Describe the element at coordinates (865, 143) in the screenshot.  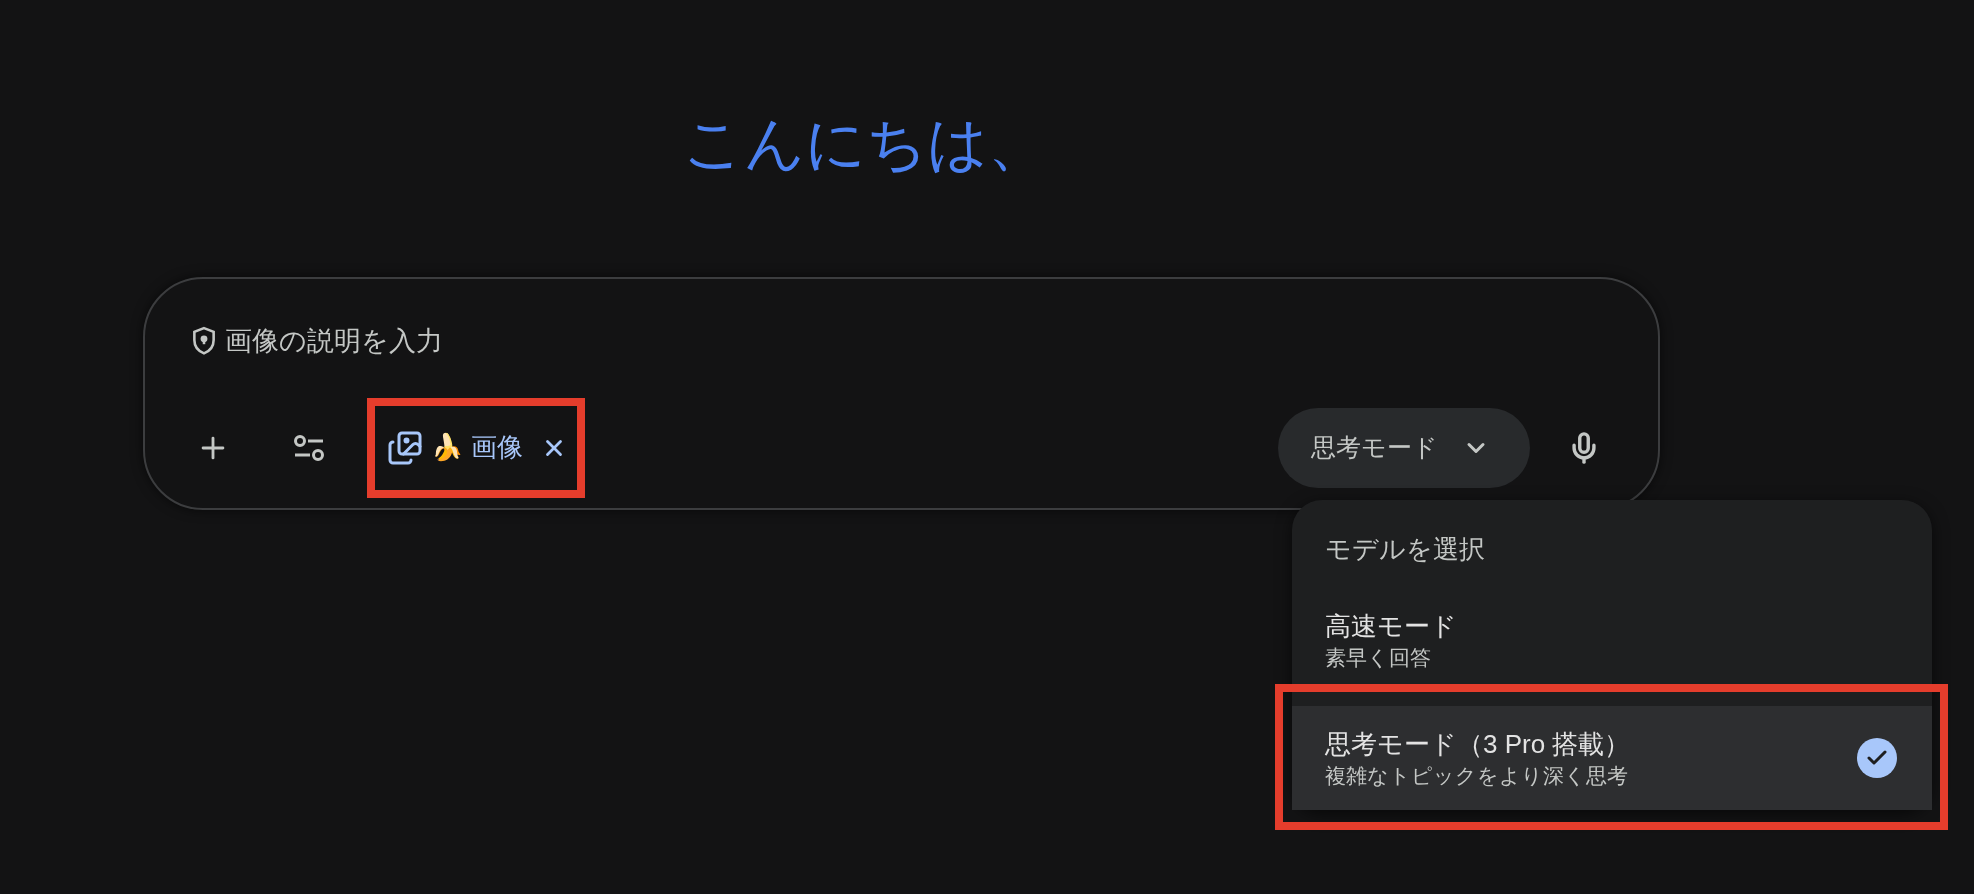
I see `greeting: こんにちは、` at that location.